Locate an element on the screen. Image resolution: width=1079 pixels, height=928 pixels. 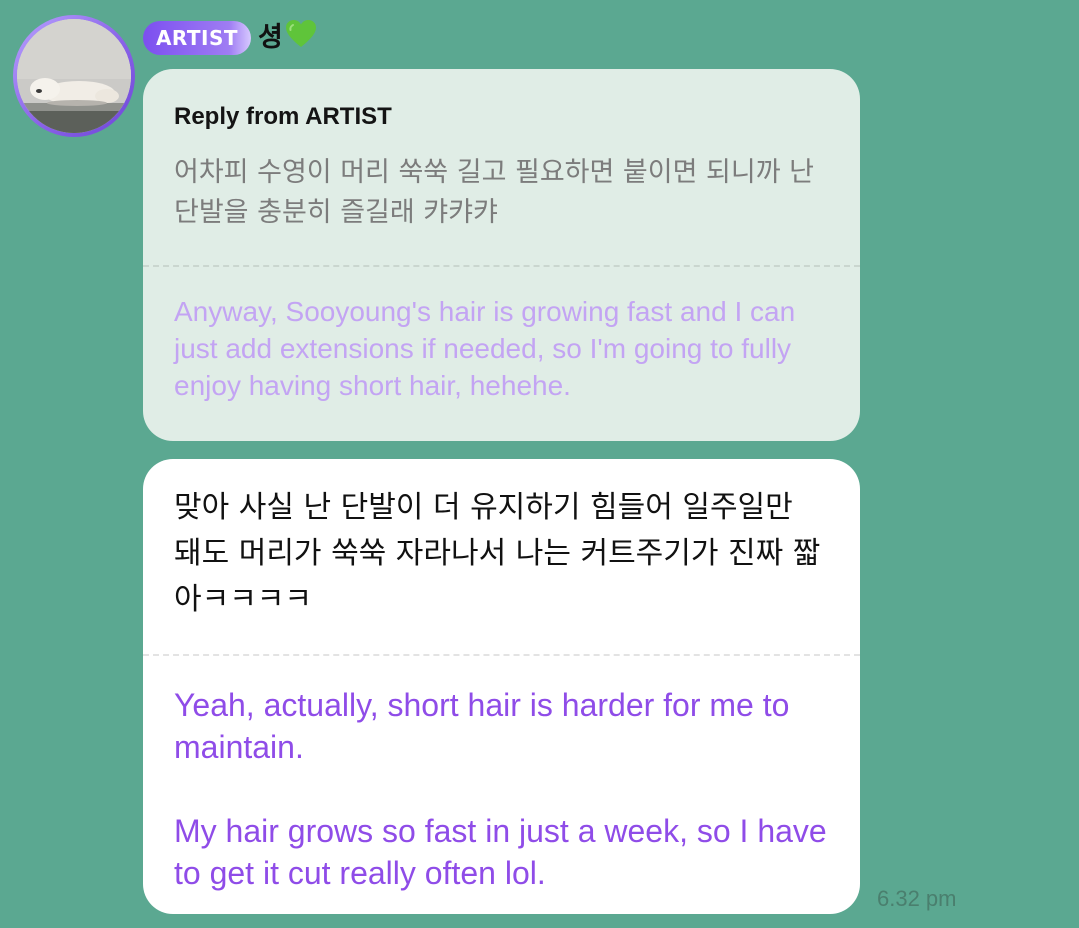
sleeping-dog-image is located at coordinates (74, 76).